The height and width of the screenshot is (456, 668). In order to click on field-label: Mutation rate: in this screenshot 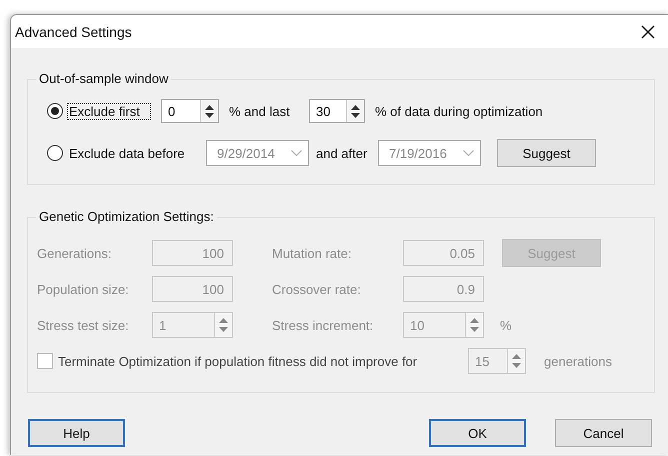, I will do `click(312, 253)`.